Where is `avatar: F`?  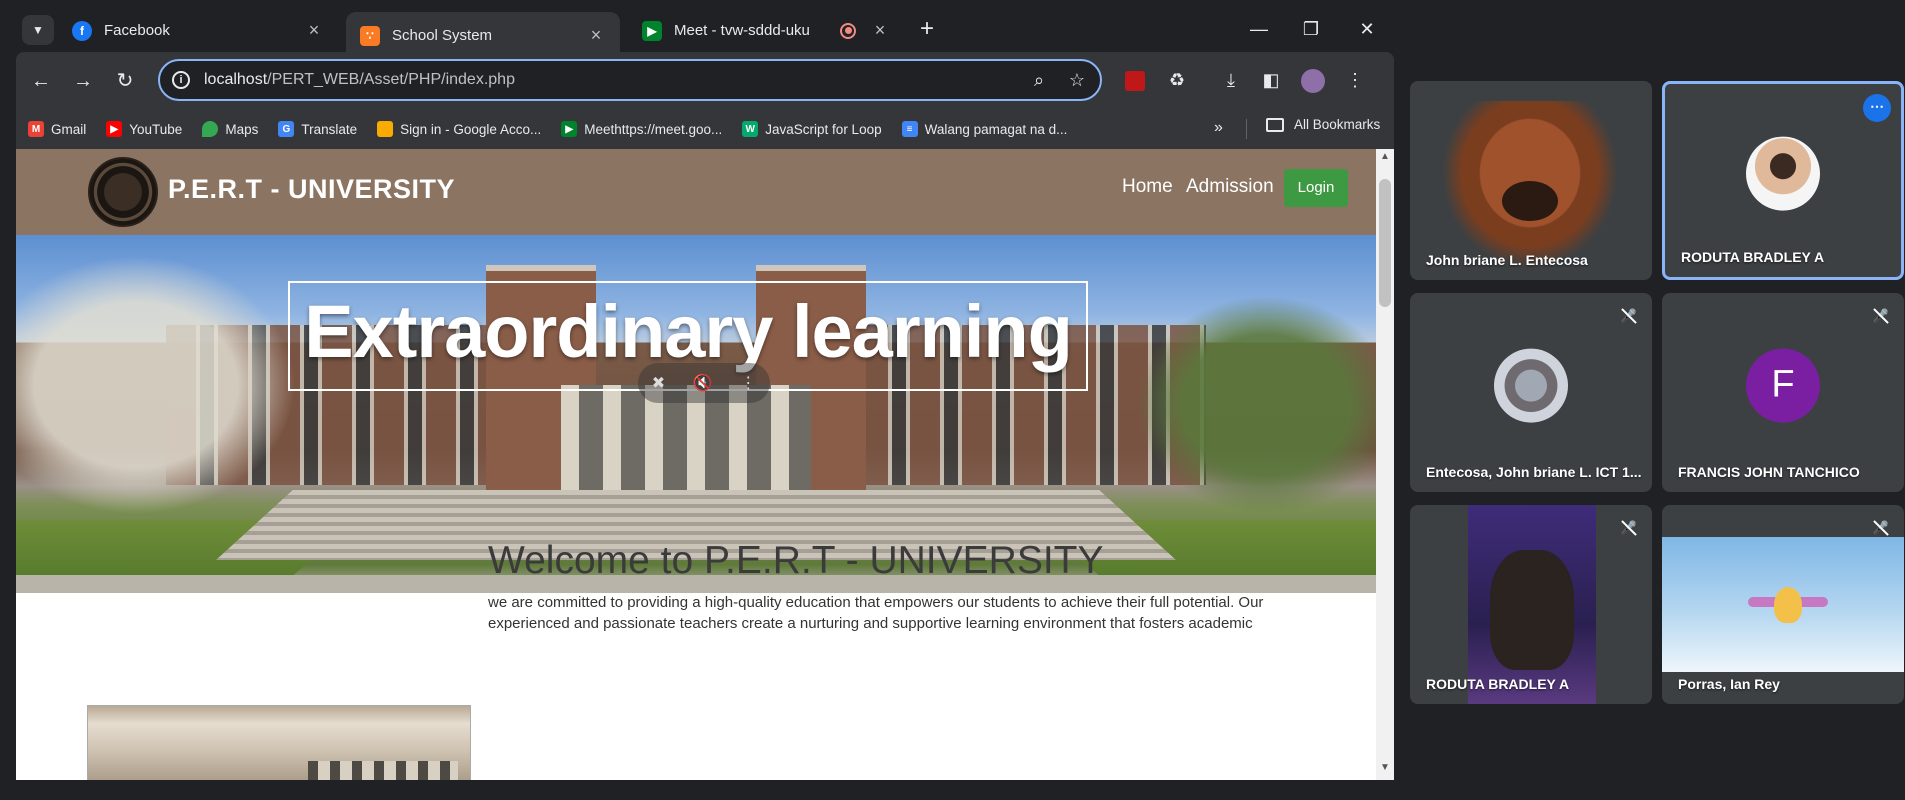
avatar: F is located at coordinates (1783, 385).